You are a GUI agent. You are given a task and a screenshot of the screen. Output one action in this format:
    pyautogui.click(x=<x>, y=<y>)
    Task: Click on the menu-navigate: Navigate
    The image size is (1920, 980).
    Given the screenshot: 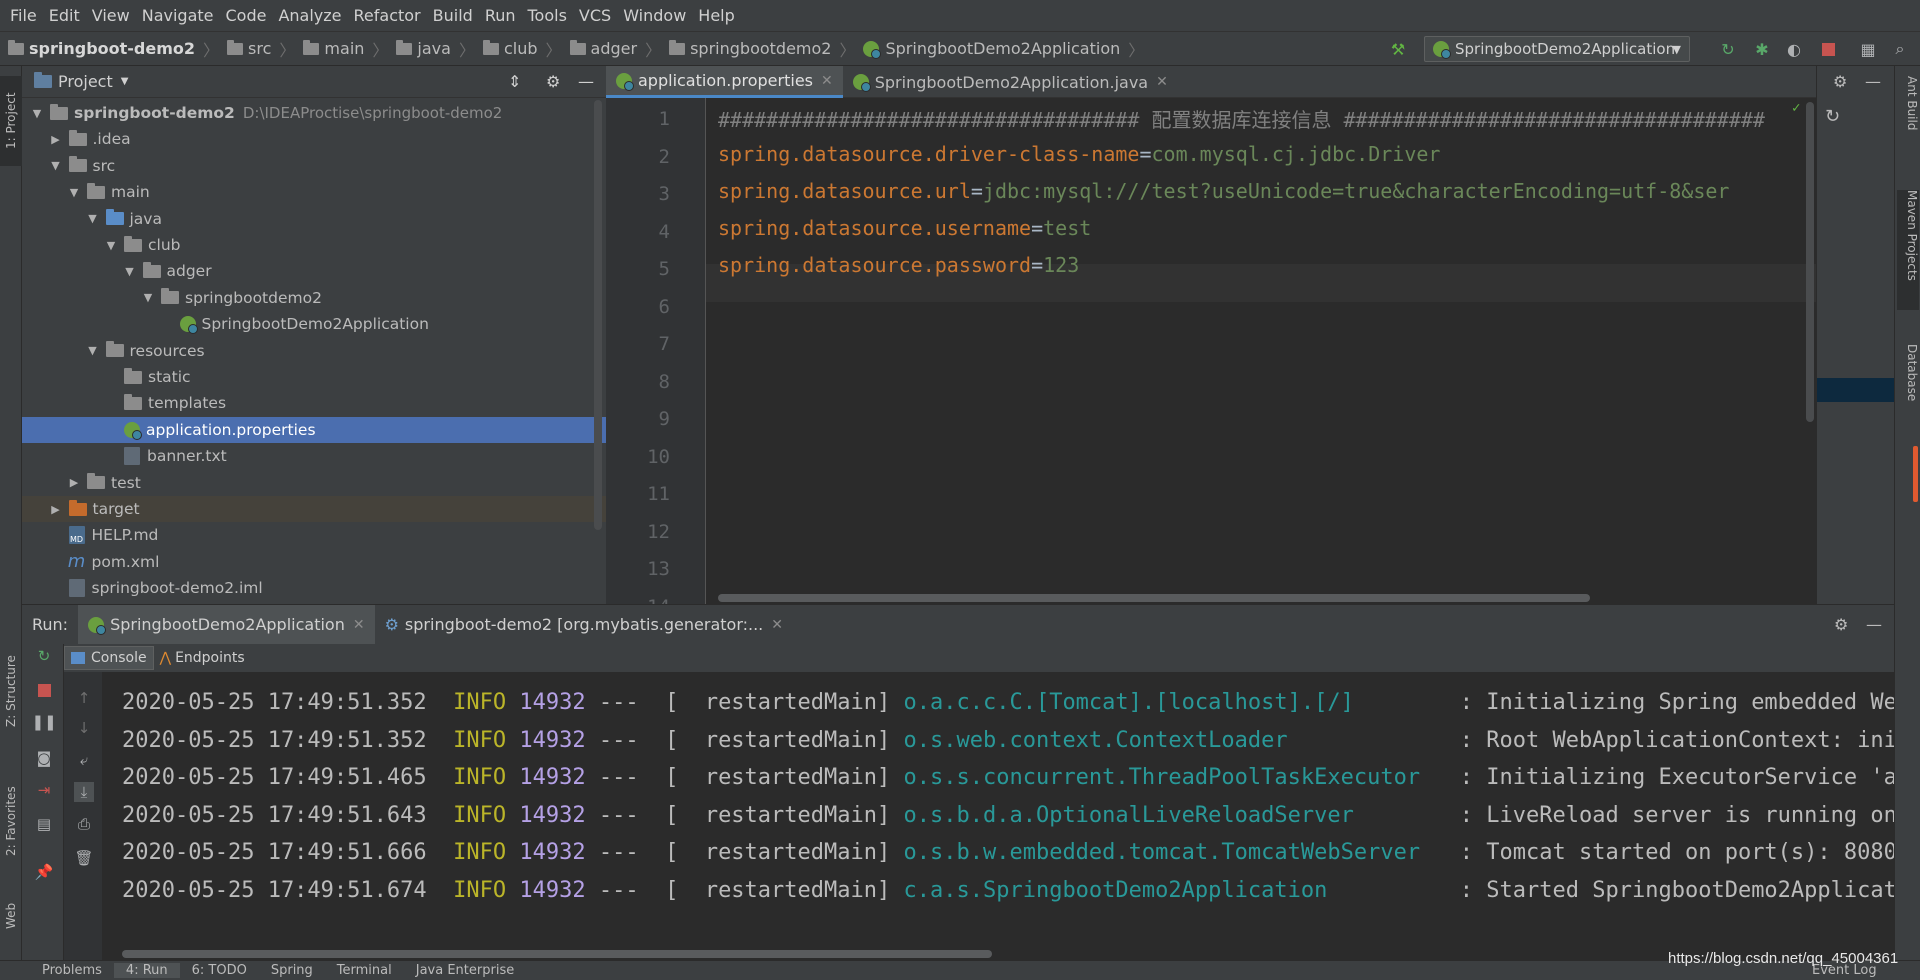 What is the action you would take?
    pyautogui.click(x=178, y=15)
    